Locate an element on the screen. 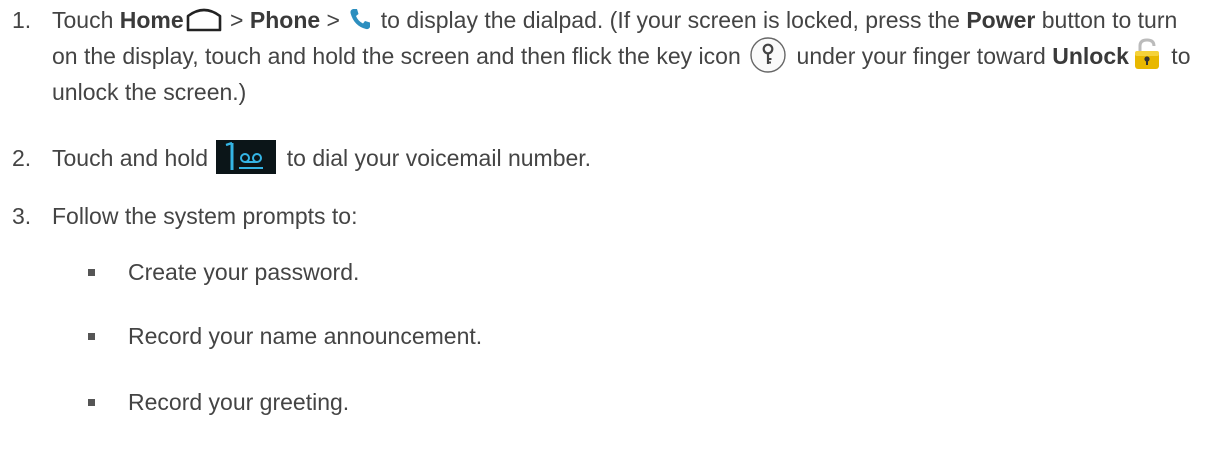  step-number: 2. is located at coordinates (22, 158).